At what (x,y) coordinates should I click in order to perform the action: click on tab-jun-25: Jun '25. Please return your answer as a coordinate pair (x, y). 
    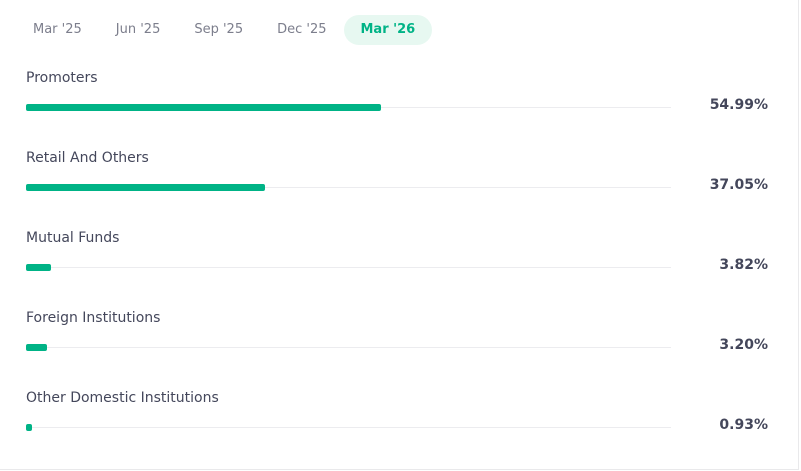
    Looking at the image, I should click on (138, 30).